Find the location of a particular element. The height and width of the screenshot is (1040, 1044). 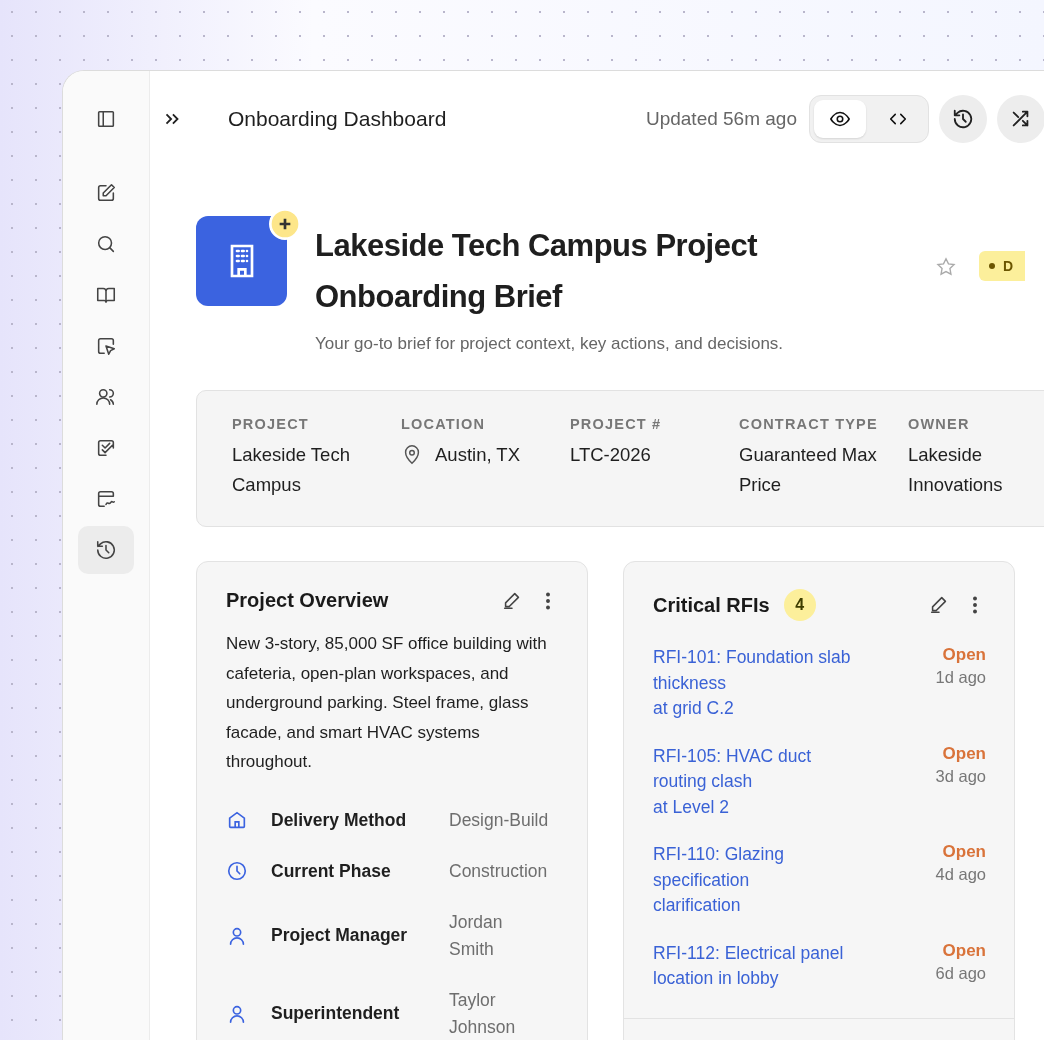

count-badge: 4 is located at coordinates (799, 605).